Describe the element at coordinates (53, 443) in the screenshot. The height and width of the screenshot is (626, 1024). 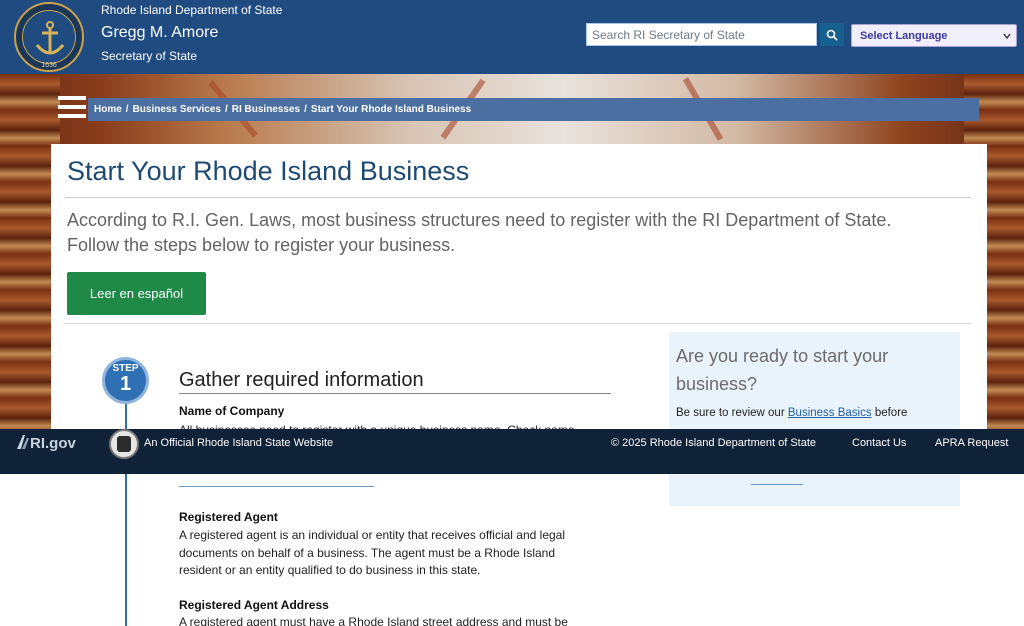
I see `rigov-text: RI.gov` at that location.